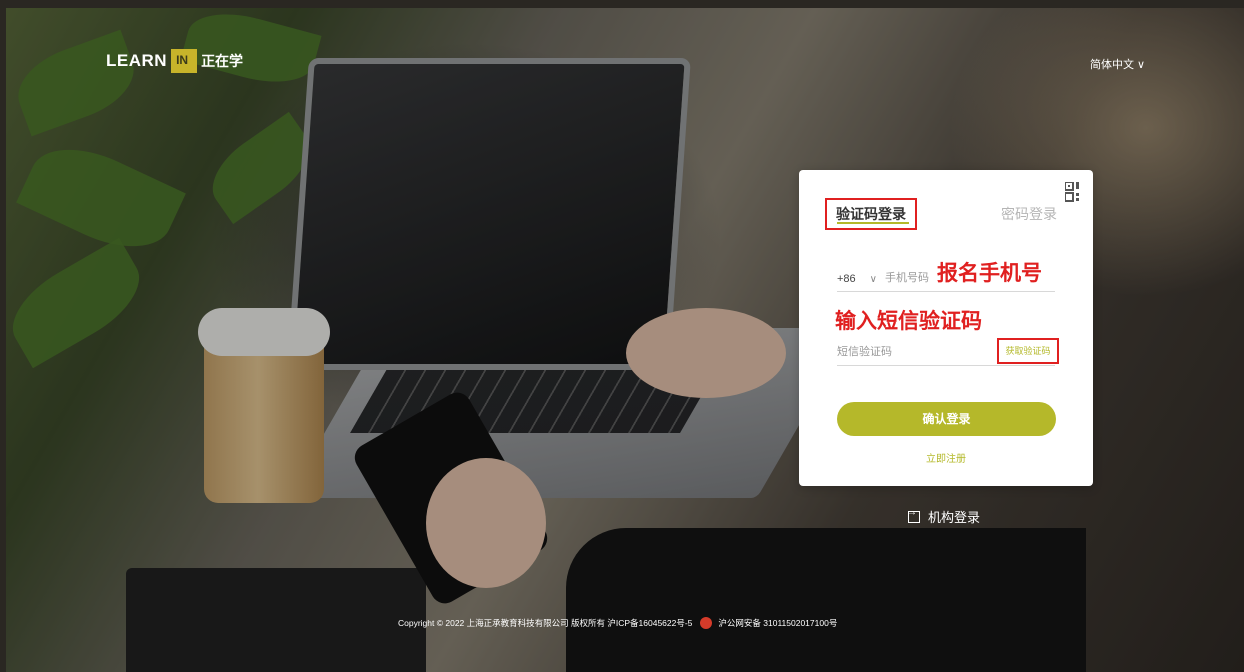 The width and height of the screenshot is (1244, 672). What do you see at coordinates (873, 223) in the screenshot?
I see `active-tab-indicator` at bounding box center [873, 223].